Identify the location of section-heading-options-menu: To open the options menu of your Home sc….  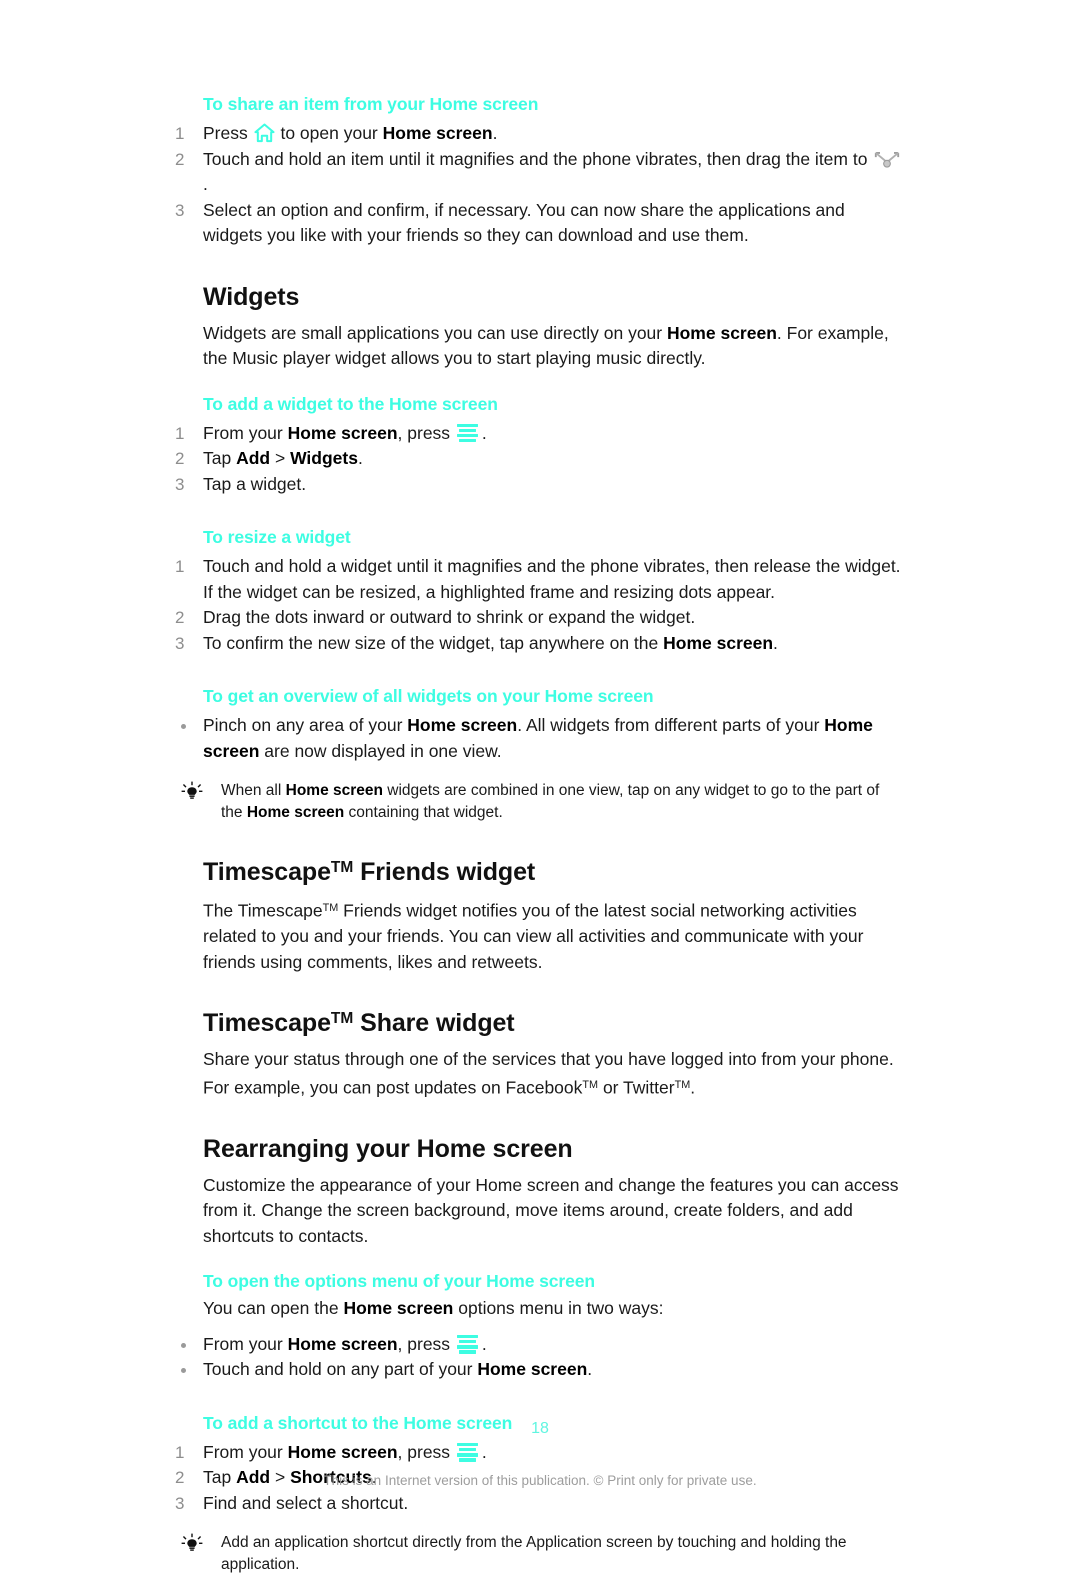
(399, 1281).